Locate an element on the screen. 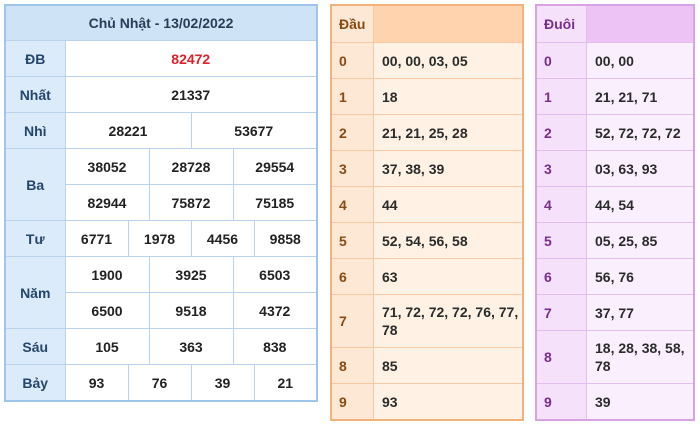  head-row: 2 21, 21, 25, 28 is located at coordinates (427, 132).